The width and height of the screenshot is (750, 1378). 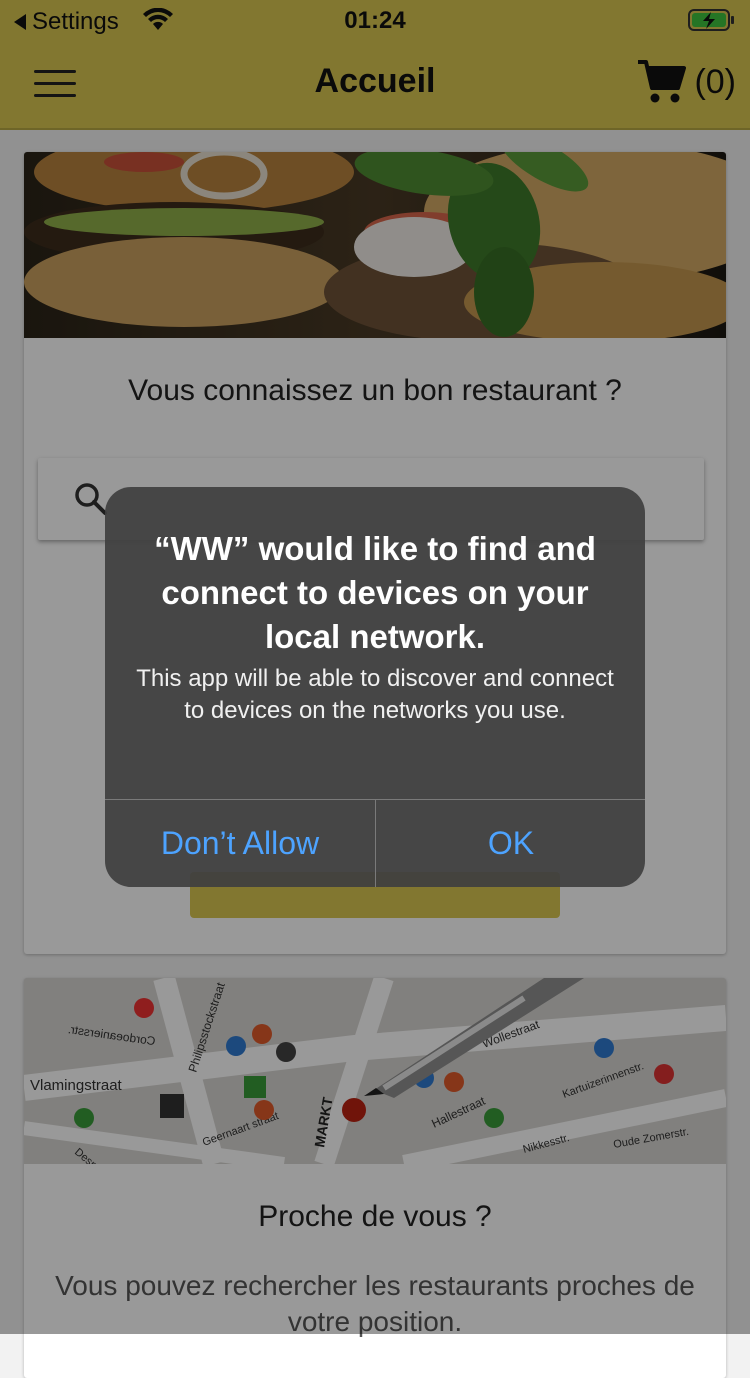 I want to click on ok-button: OK, so click(x=510, y=843).